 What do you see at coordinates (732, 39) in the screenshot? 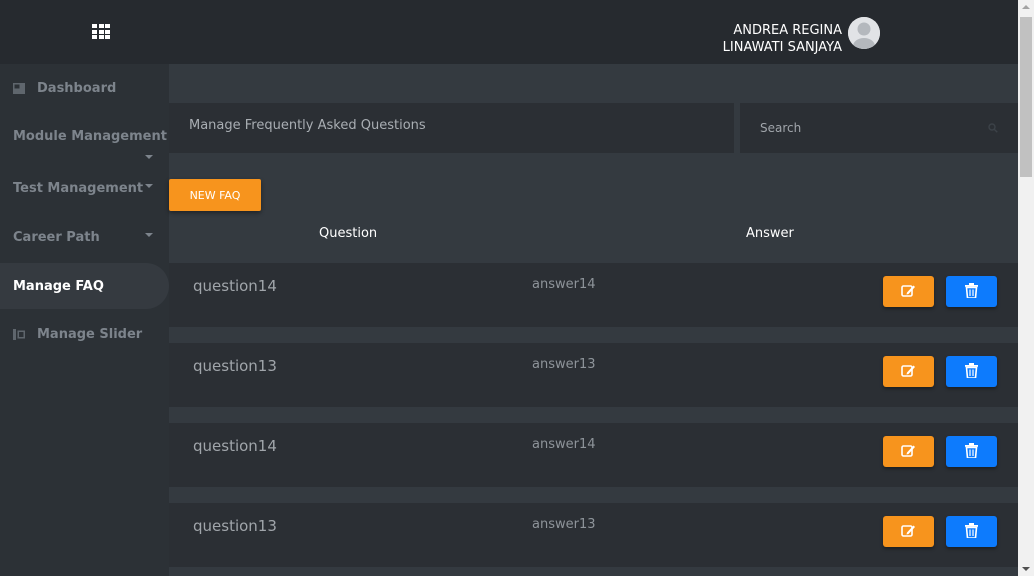
I see `user-name: ANDREA REGINA LINAWATI SANJAYA` at bounding box center [732, 39].